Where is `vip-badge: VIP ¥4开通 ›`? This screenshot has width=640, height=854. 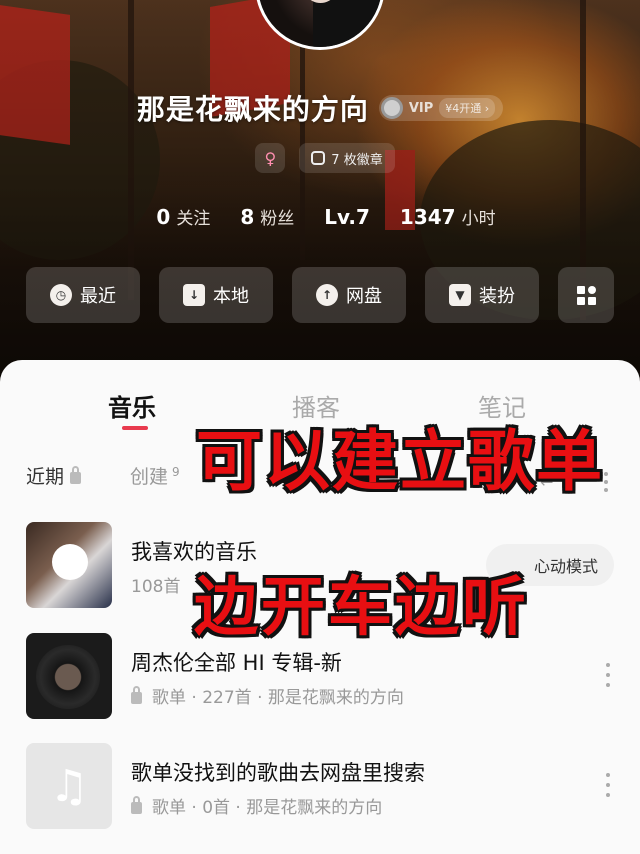
vip-badge: VIP ¥4开通 › is located at coordinates (441, 108).